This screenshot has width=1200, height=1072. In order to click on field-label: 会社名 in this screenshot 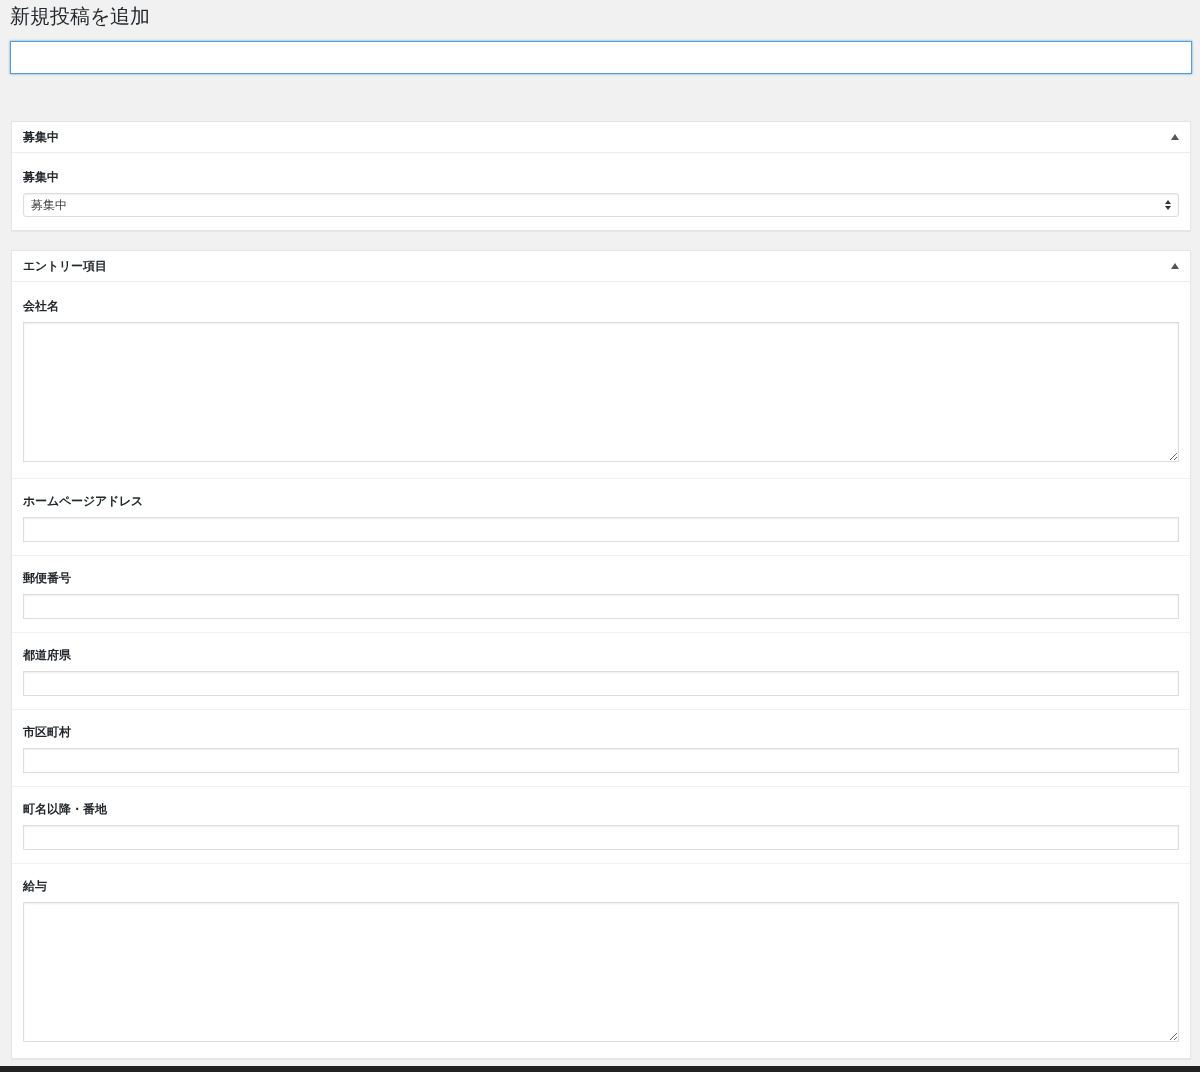, I will do `click(41, 306)`.